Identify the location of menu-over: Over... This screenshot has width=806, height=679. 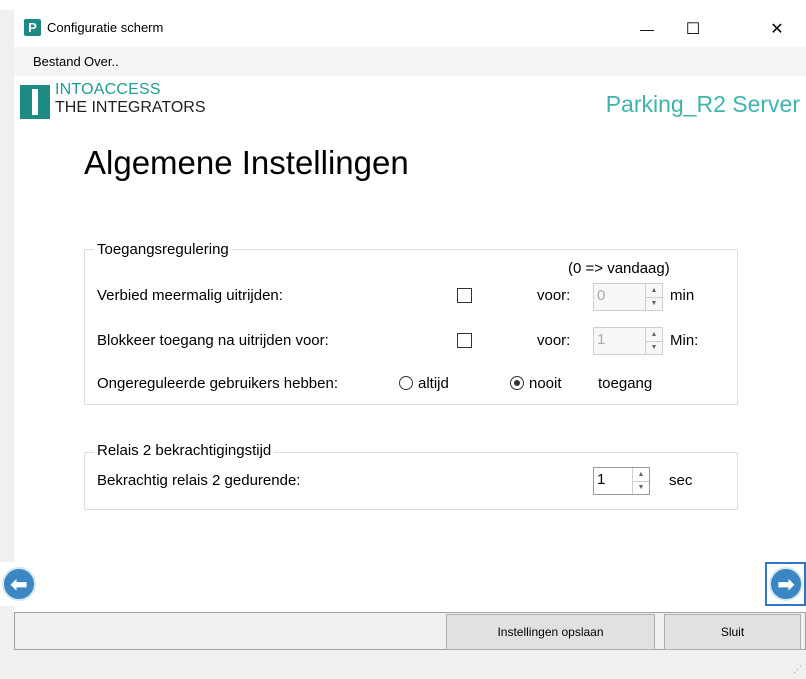
(101, 61).